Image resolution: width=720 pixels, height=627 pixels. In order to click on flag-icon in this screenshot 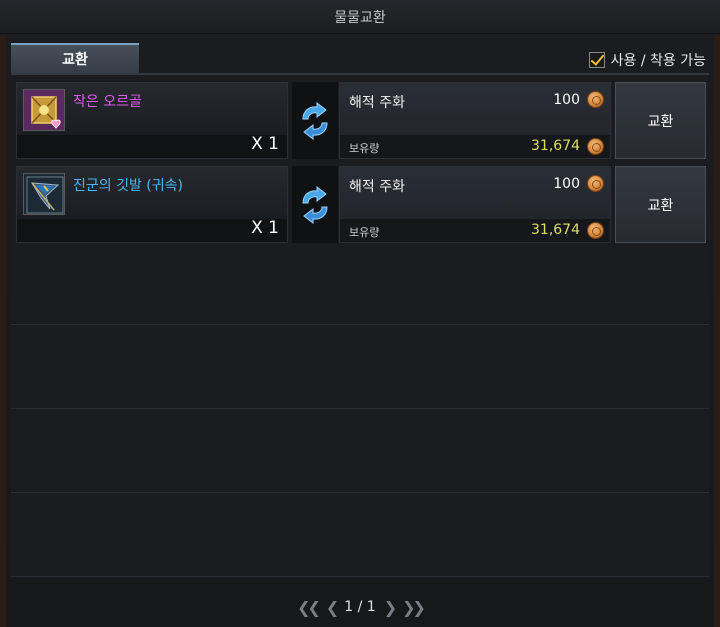, I will do `click(44, 194)`.